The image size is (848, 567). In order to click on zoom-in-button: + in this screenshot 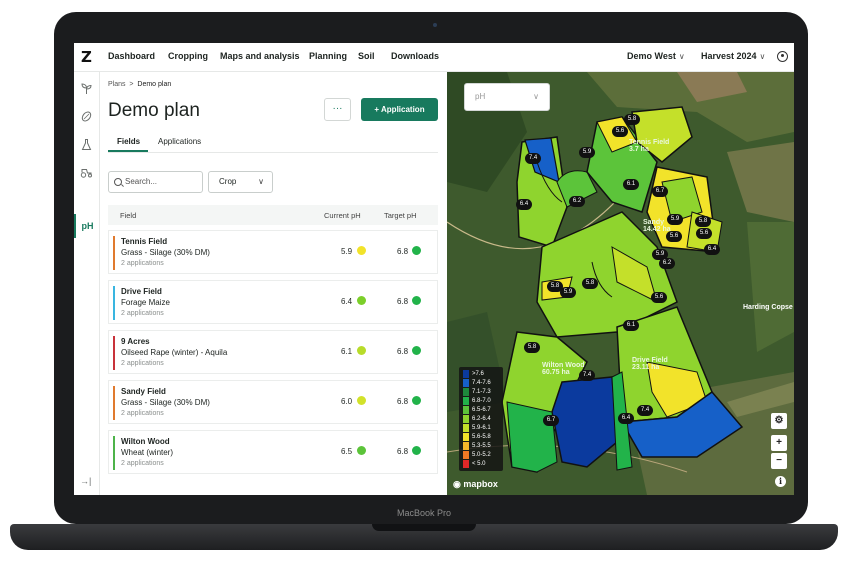, I will do `click(779, 443)`.